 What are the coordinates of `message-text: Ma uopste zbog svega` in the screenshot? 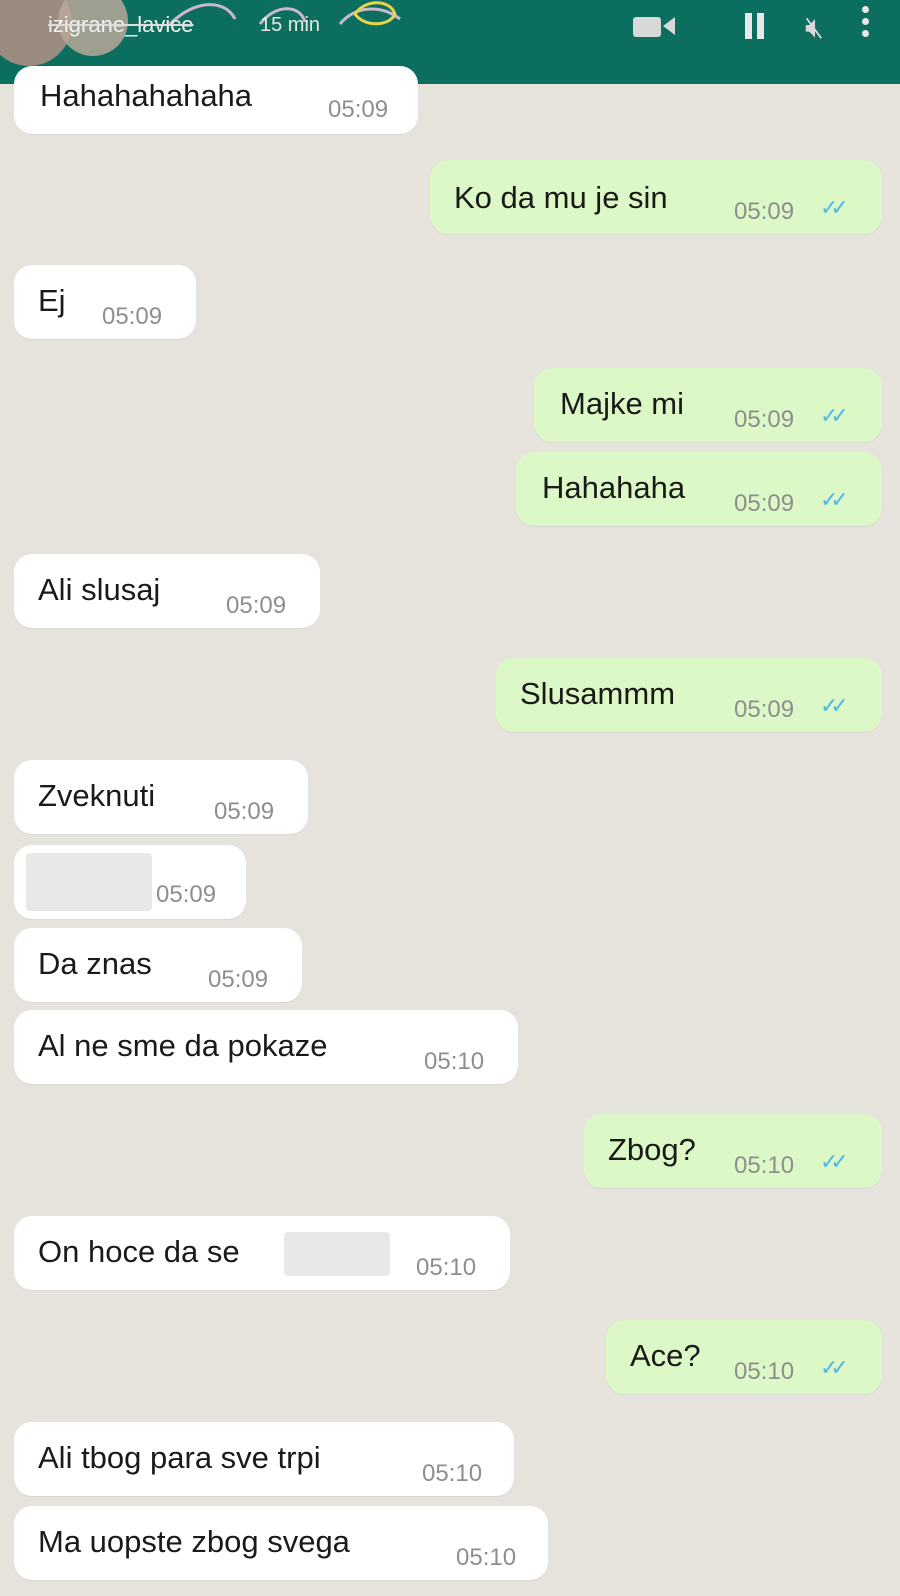 It's located at (194, 1541).